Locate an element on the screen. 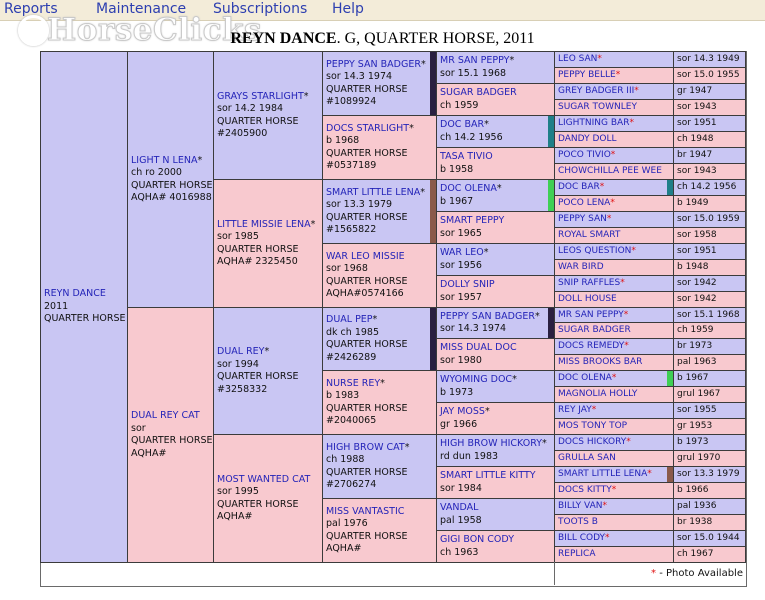  horse-name-link: DOLLY SNIP is located at coordinates (495, 285).